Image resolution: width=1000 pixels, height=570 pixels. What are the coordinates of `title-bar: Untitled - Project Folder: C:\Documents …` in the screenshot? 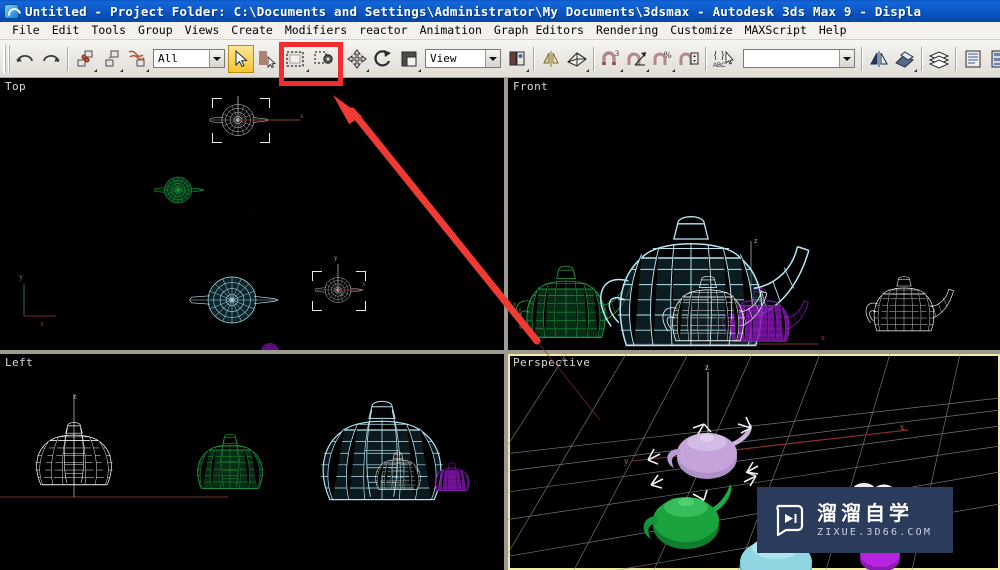 It's located at (500, 11).